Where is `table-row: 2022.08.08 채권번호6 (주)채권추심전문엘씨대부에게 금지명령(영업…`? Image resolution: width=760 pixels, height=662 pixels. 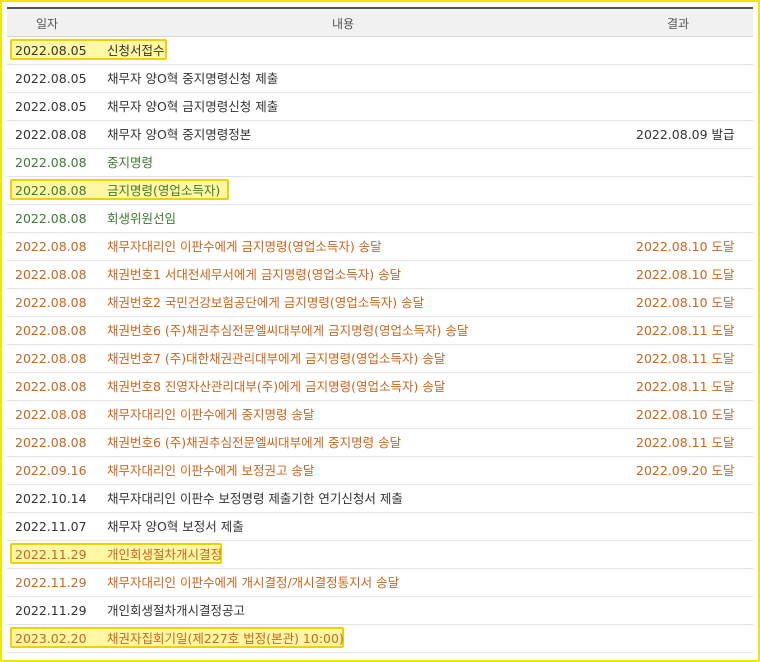 table-row: 2022.08.08 채권번호6 (주)채권추심전문엘씨대부에게 금지명령(영업… is located at coordinates (380, 331).